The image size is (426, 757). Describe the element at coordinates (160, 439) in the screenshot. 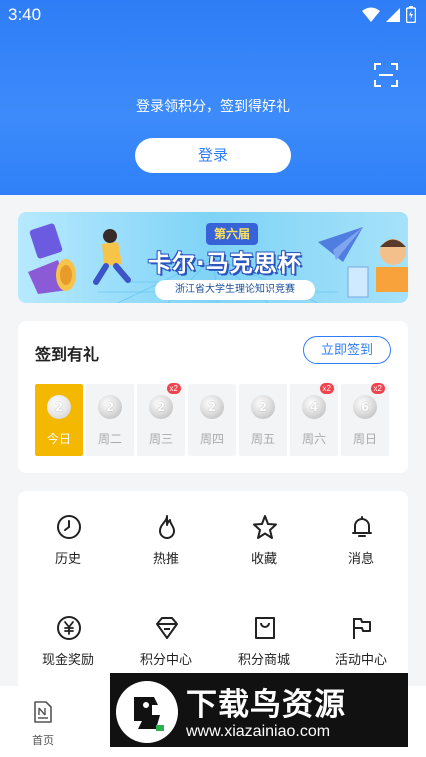

I see `day-label: 周三` at that location.